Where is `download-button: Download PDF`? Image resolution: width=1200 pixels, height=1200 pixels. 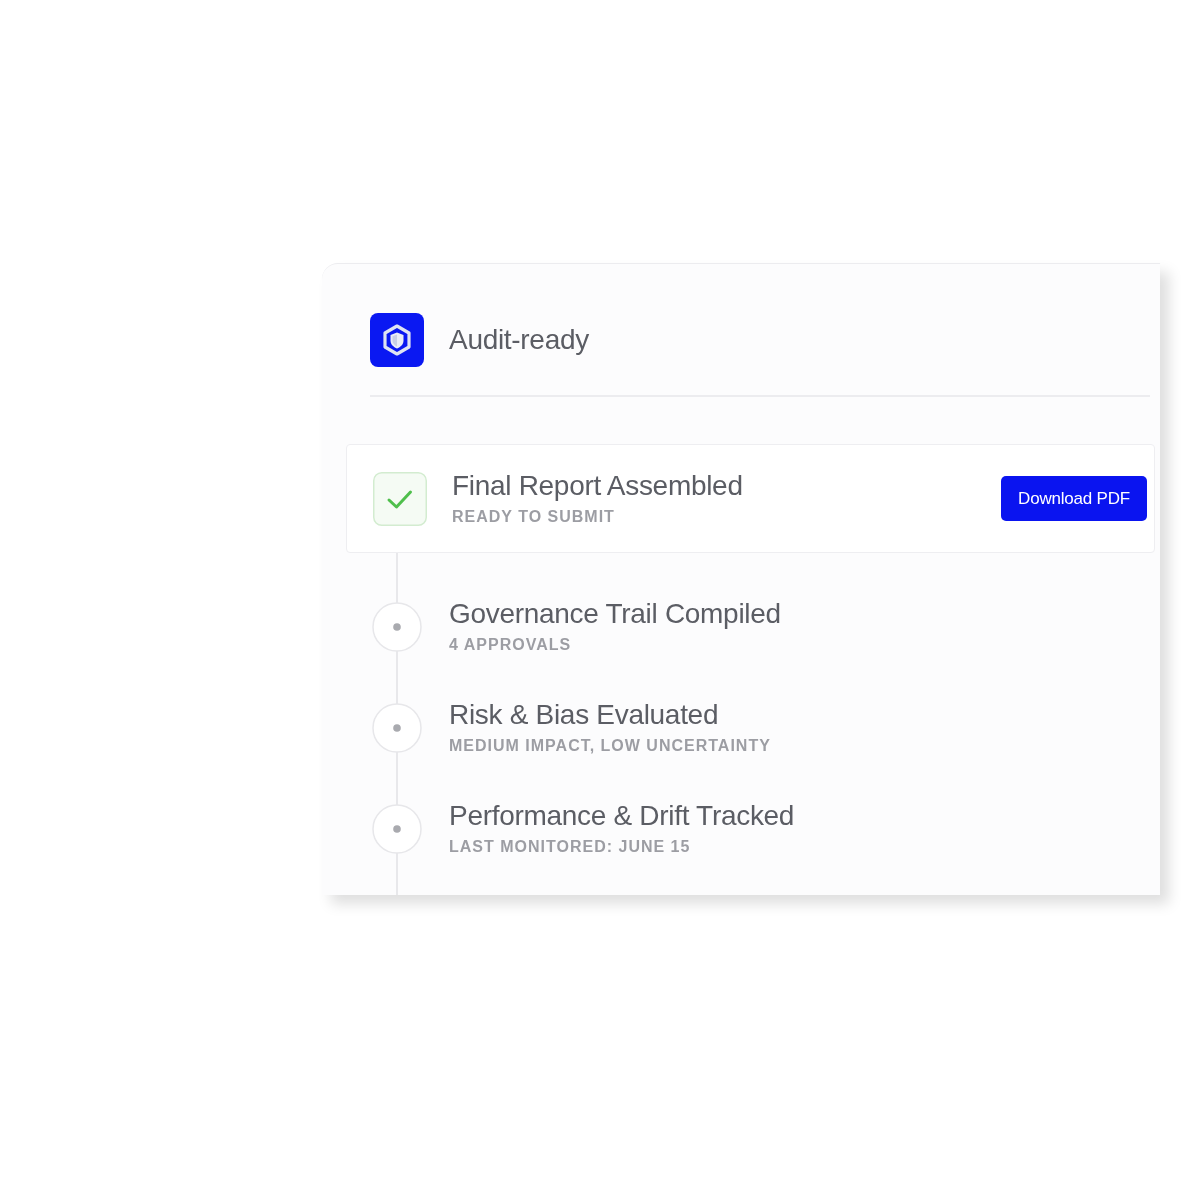
download-button: Download PDF is located at coordinates (1074, 498).